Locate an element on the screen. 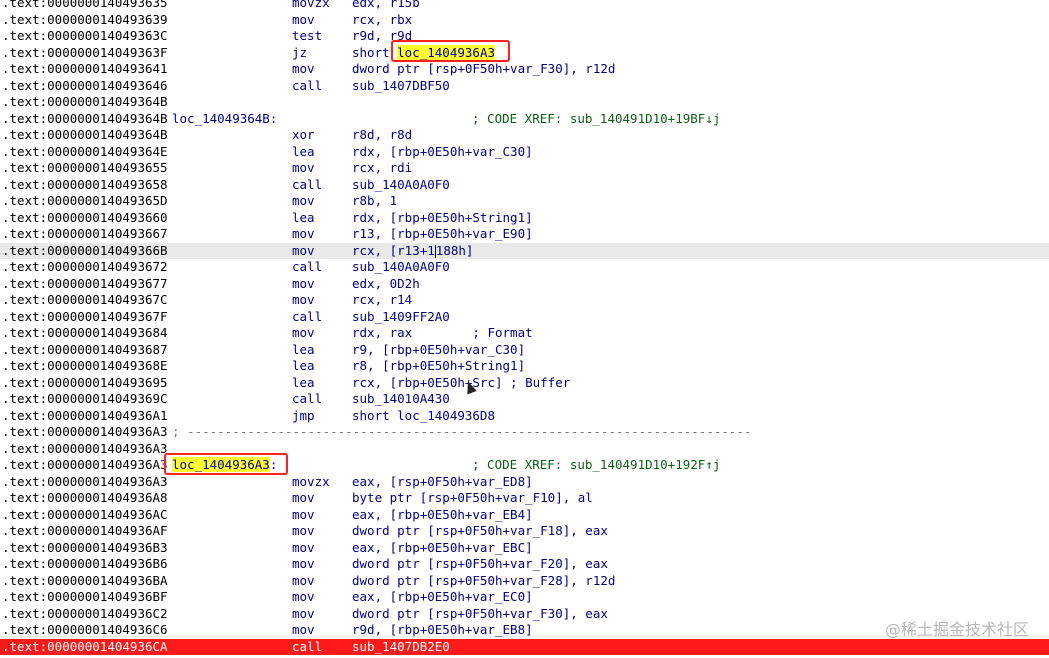 Image resolution: width=1049 pixels, height=658 pixels. operands: rcx, [r13+1188h] is located at coordinates (412, 251).